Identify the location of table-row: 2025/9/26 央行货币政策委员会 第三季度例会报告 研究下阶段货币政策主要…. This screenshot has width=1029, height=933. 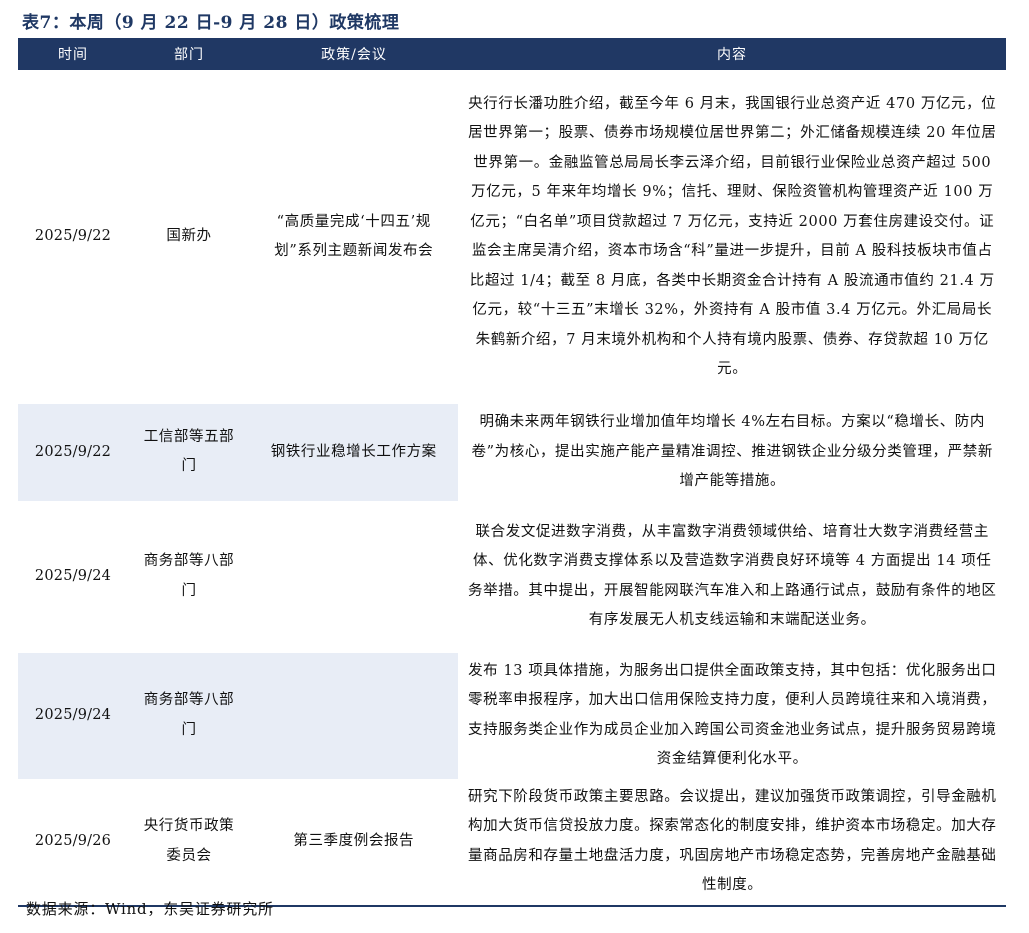
(512, 842).